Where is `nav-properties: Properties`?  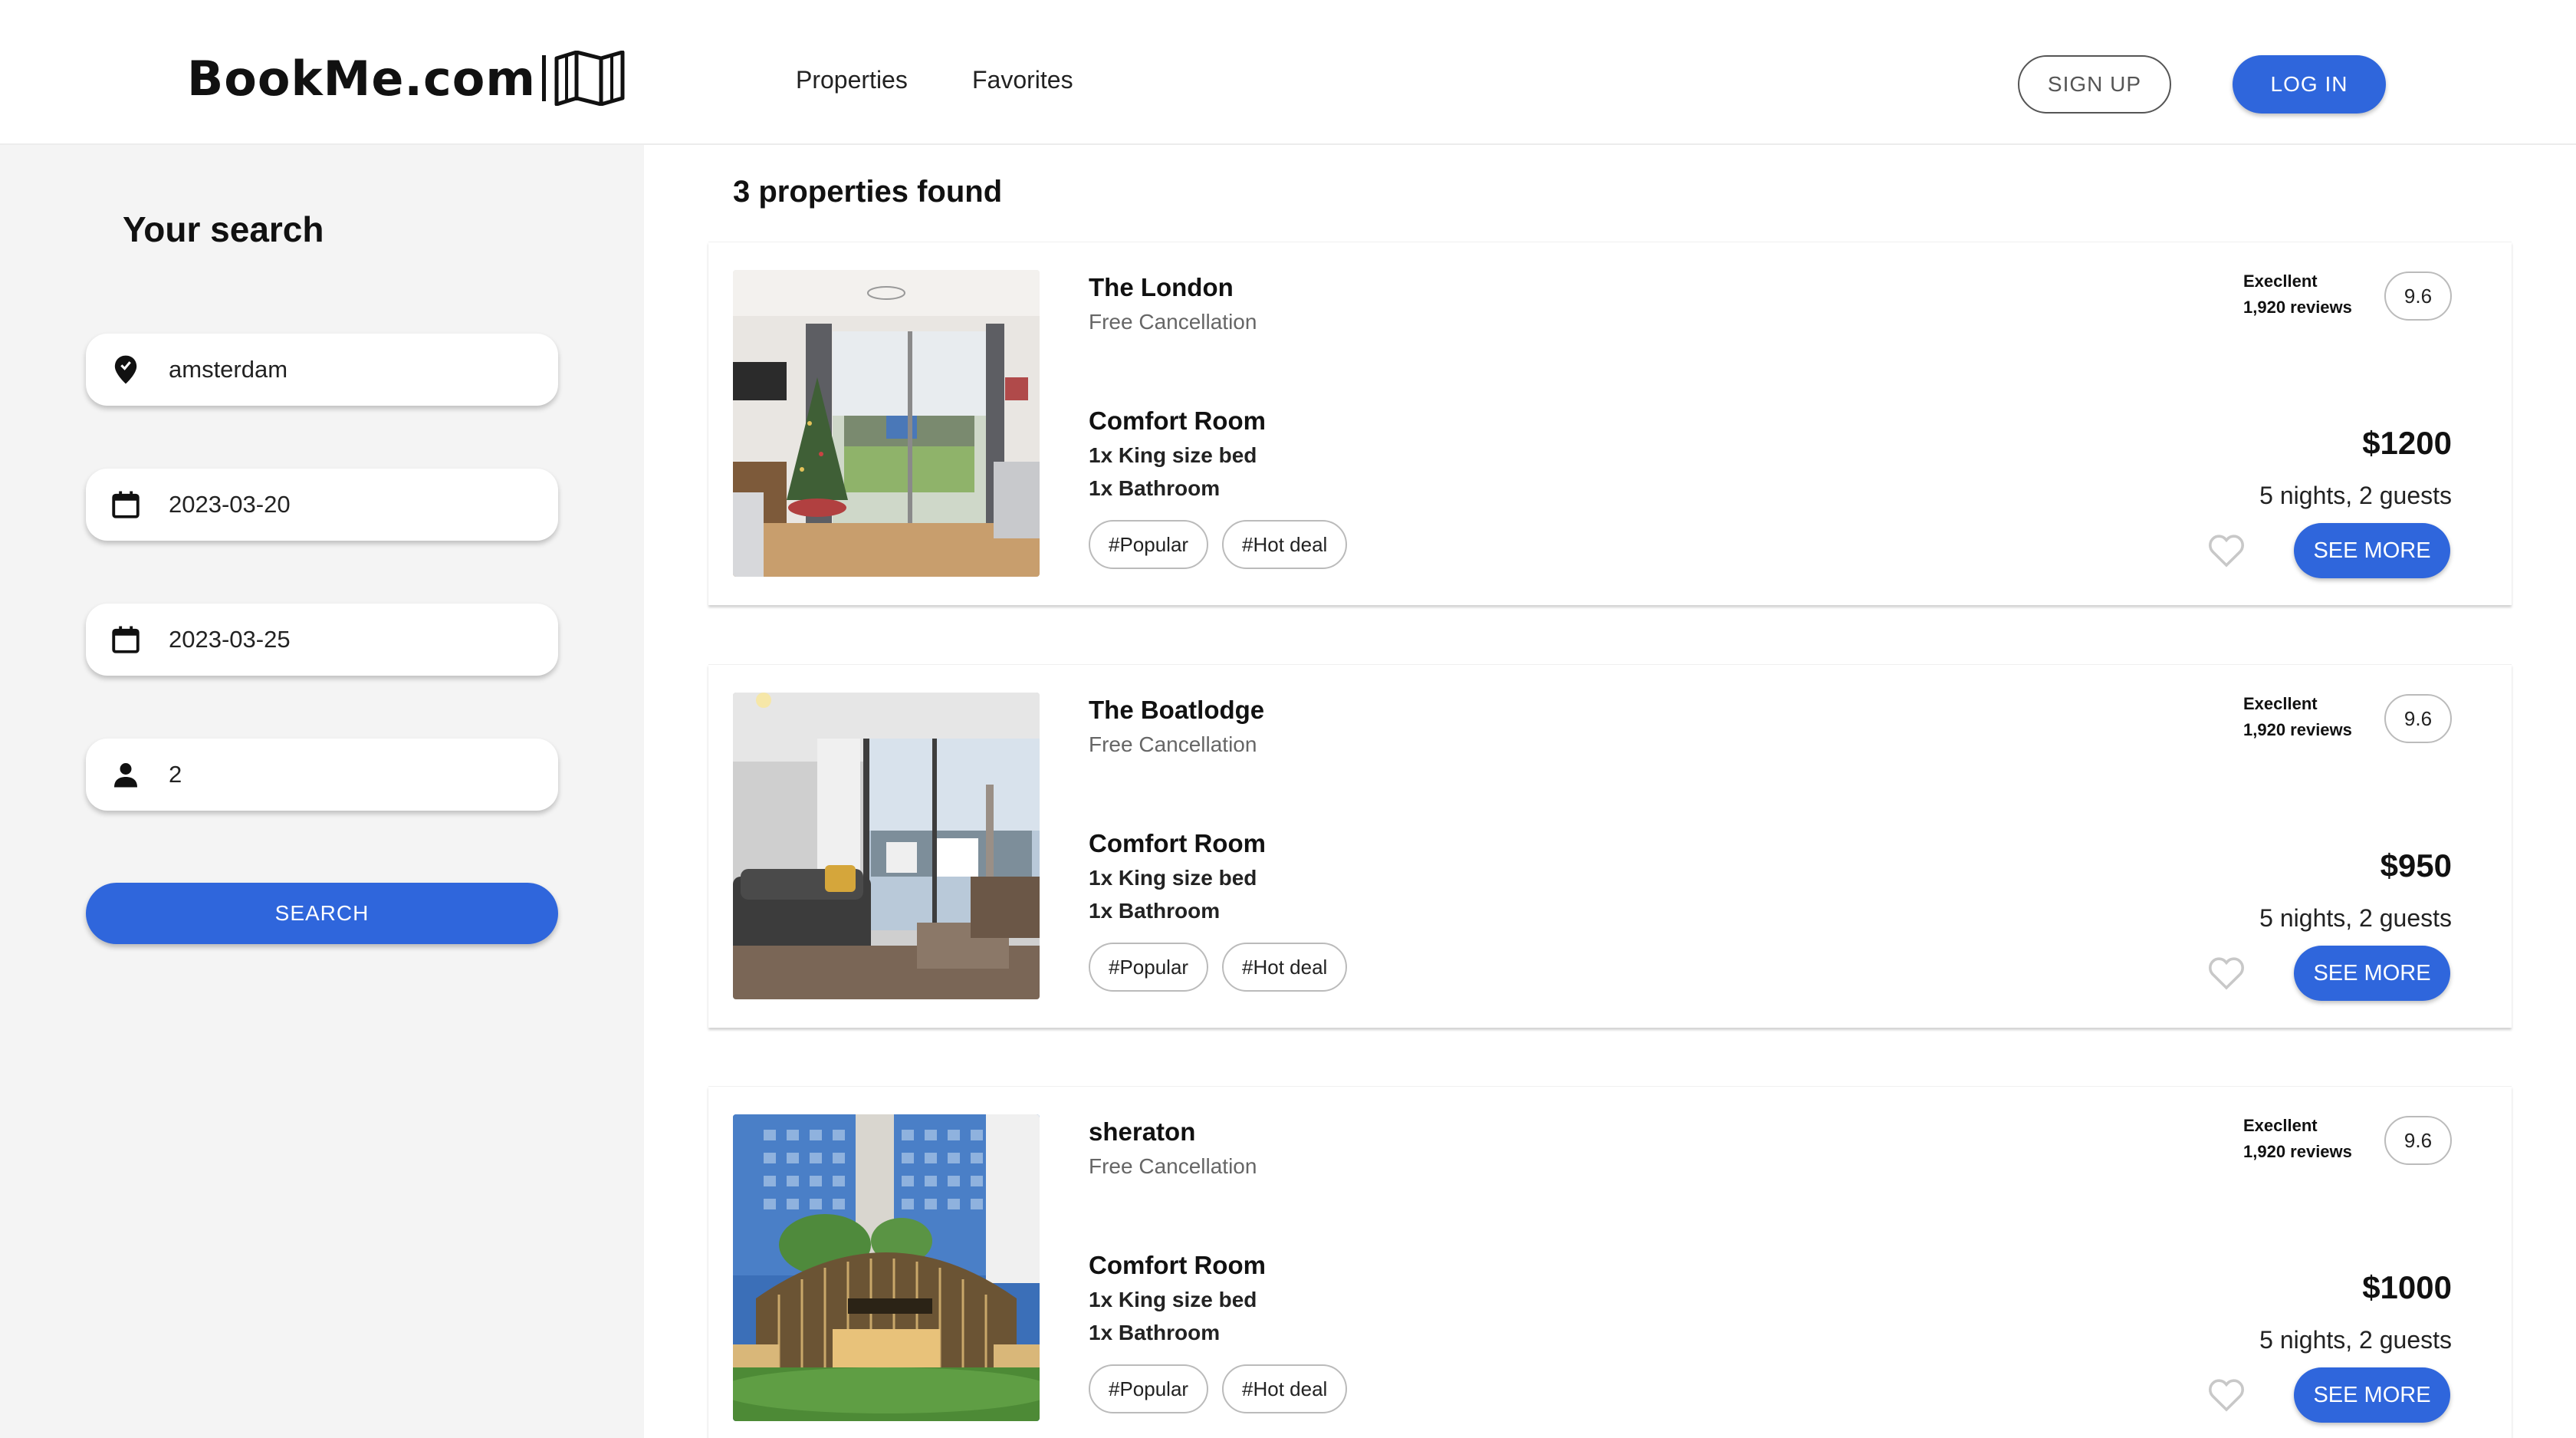
nav-properties: Properties is located at coordinates (852, 80).